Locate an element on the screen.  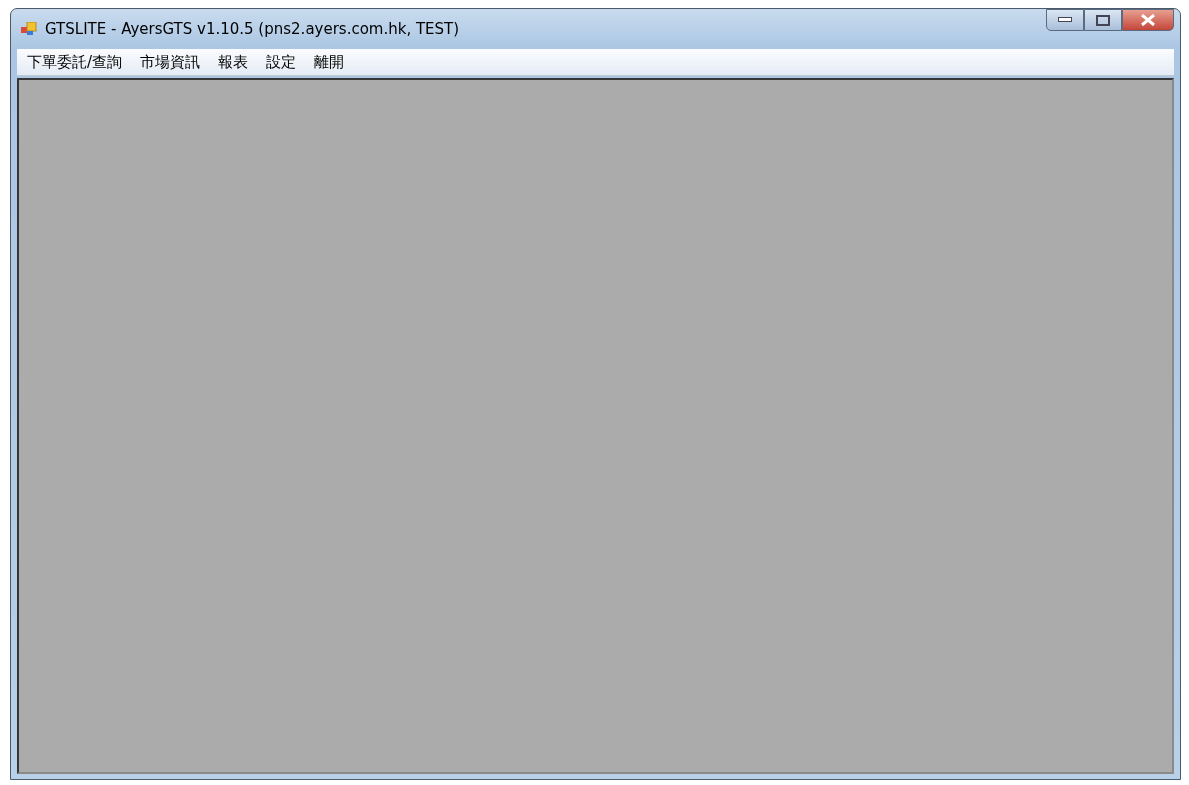
close-button is located at coordinates (1148, 20).